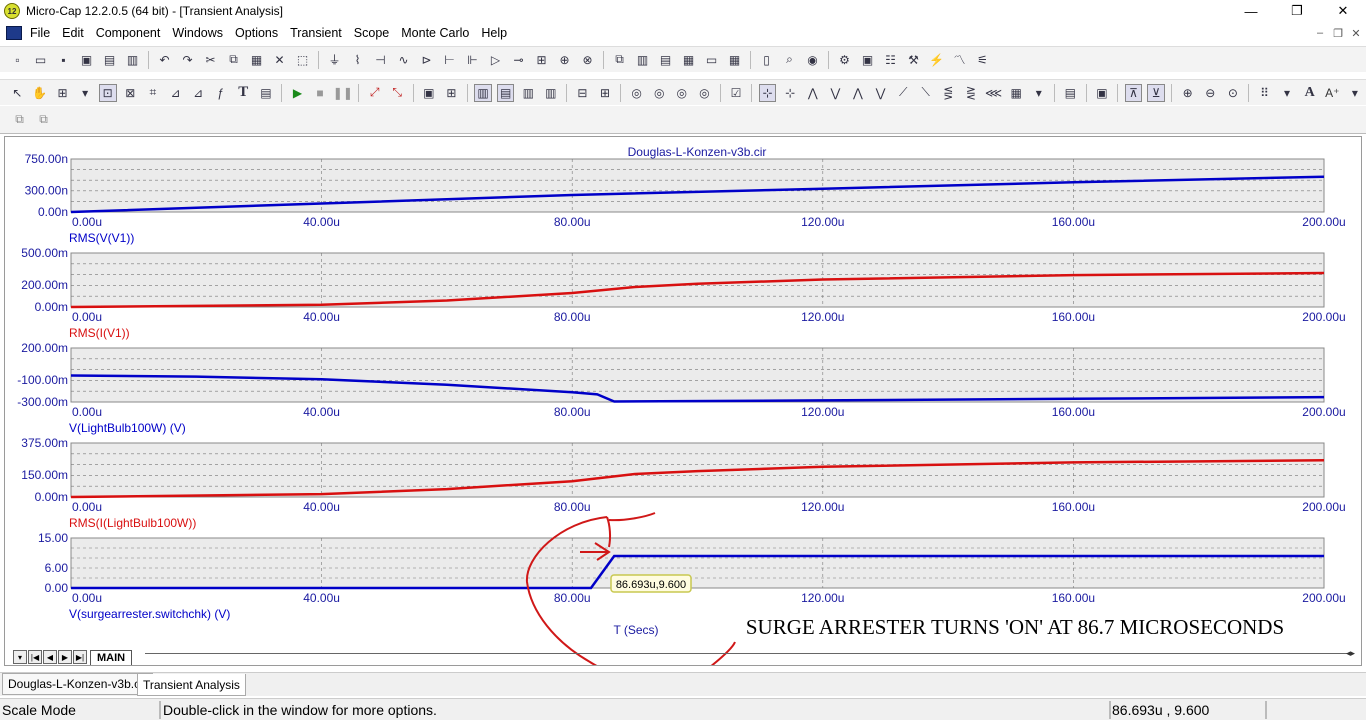 This screenshot has height=720, width=1366. I want to click on print-preview-icon: ▤, so click(110, 60).